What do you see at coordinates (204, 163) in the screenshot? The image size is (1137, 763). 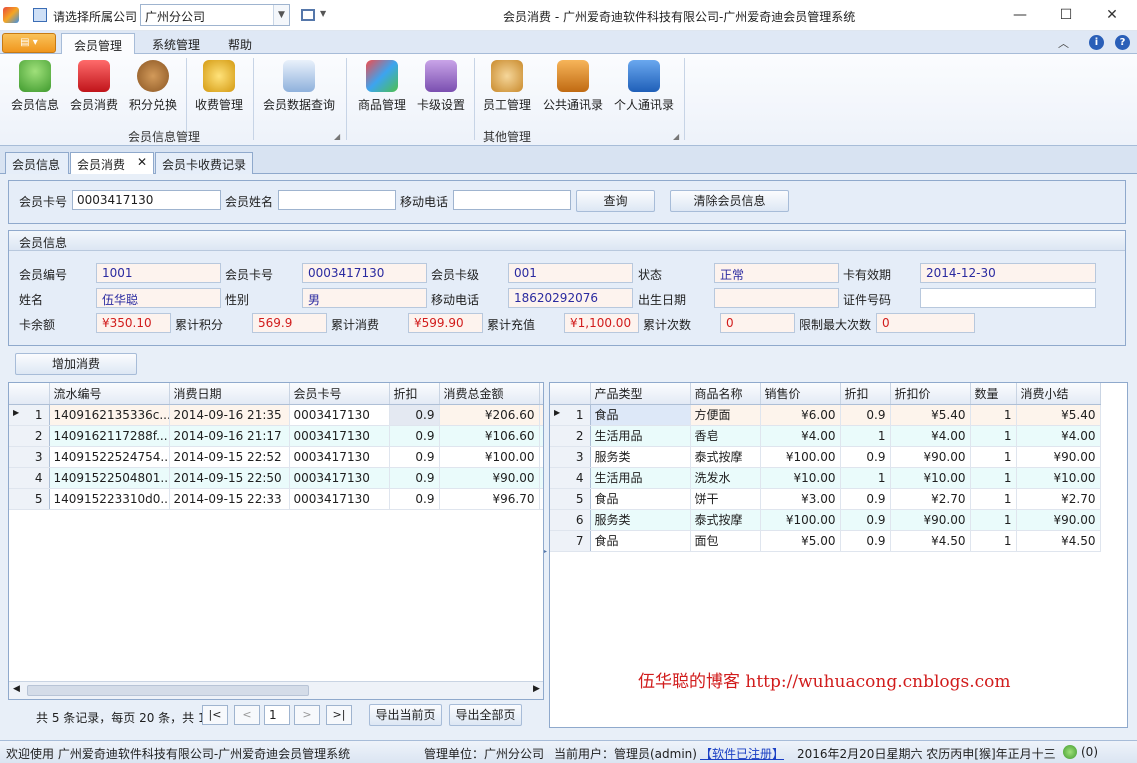 I see `doc-tab-card-fee-records: 会员卡收费记录` at bounding box center [204, 163].